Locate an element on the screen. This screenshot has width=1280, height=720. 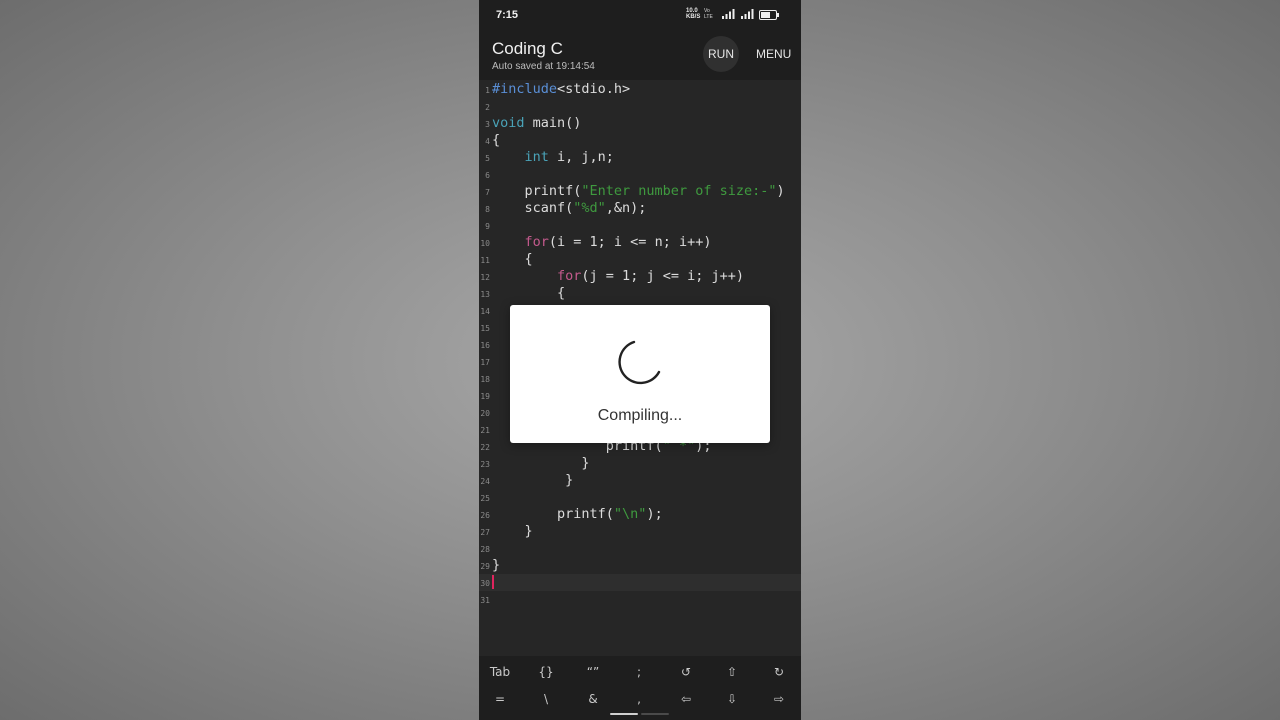
arrow-right-icon: ⇨ is located at coordinates (779, 699).